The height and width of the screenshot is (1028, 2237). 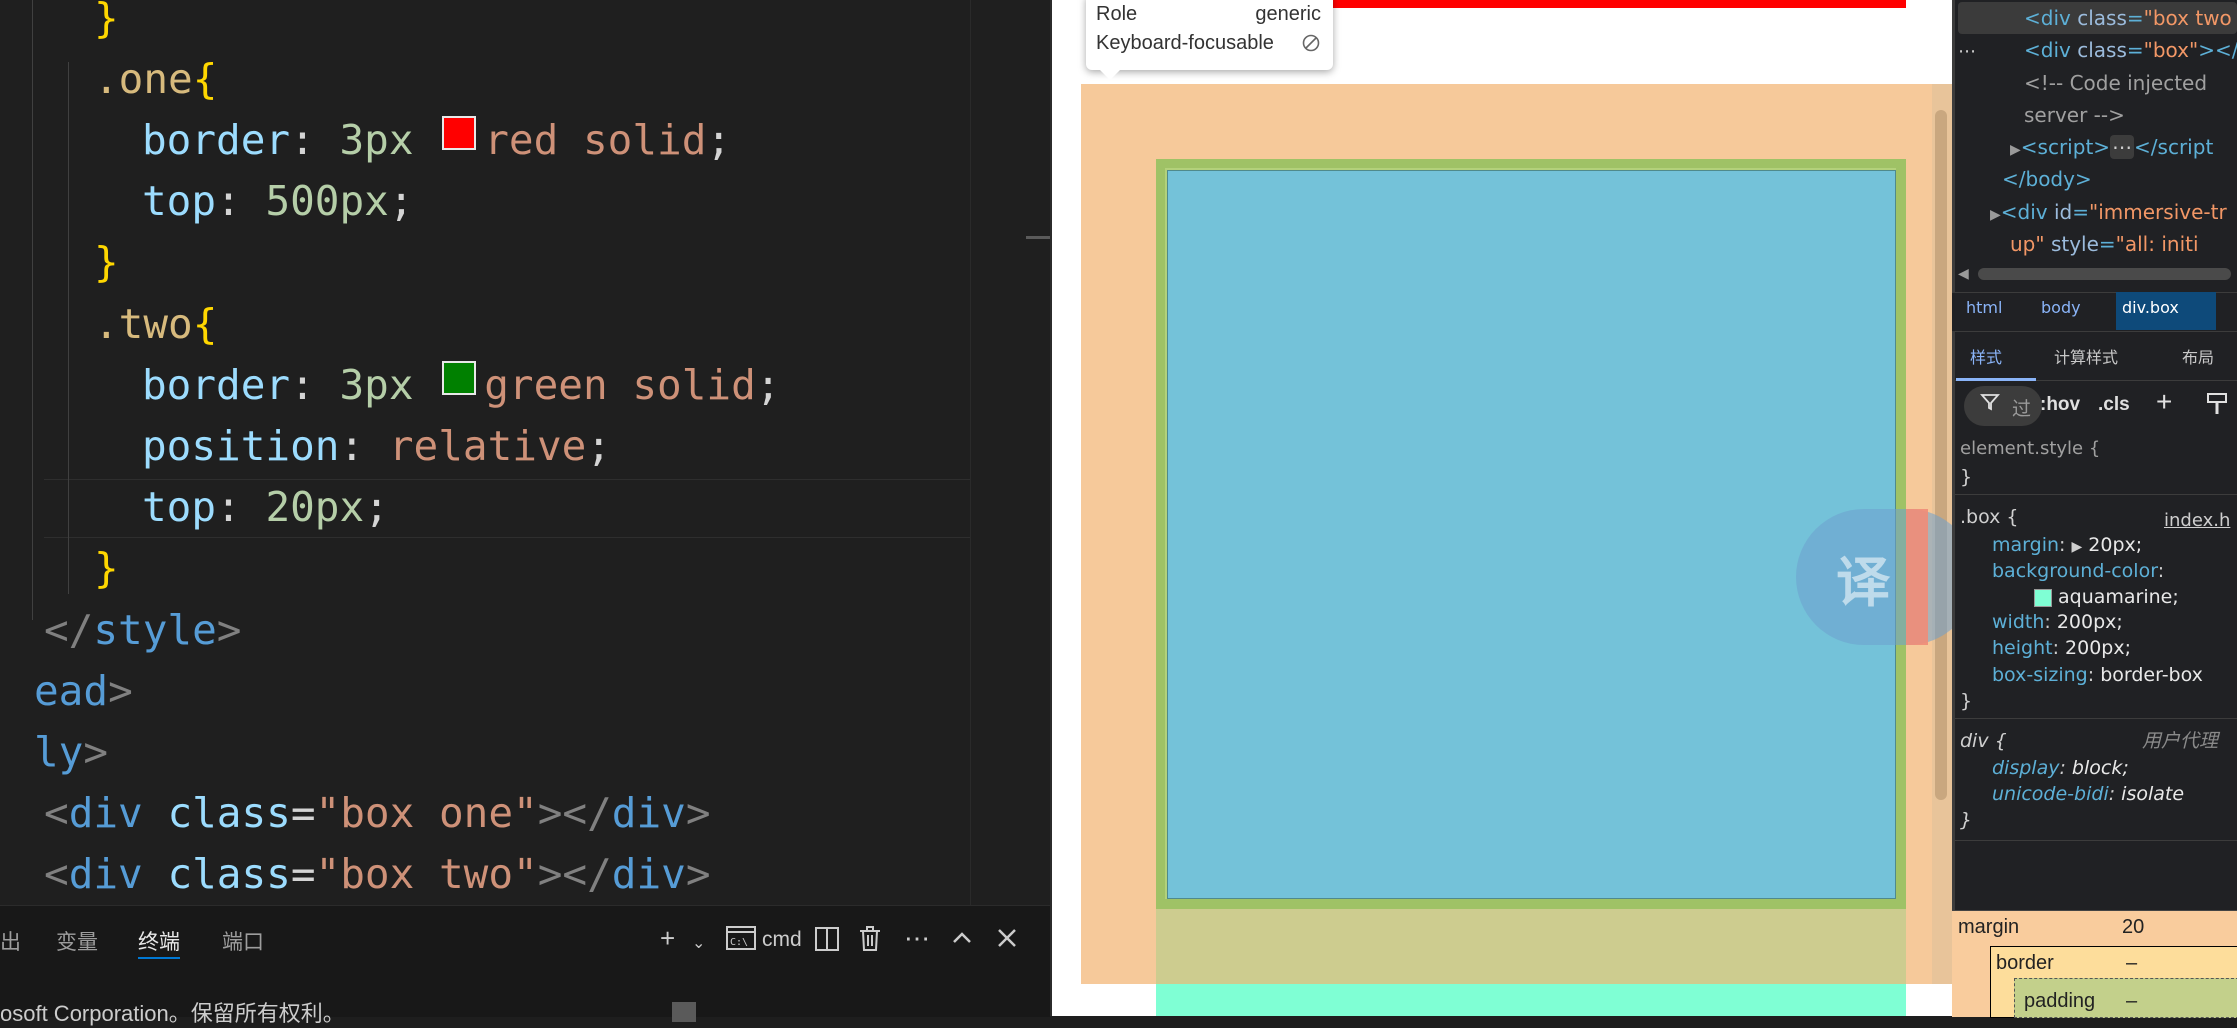 I want to click on dom-ellipsis-icon: ⋯, so click(x=1967, y=52).